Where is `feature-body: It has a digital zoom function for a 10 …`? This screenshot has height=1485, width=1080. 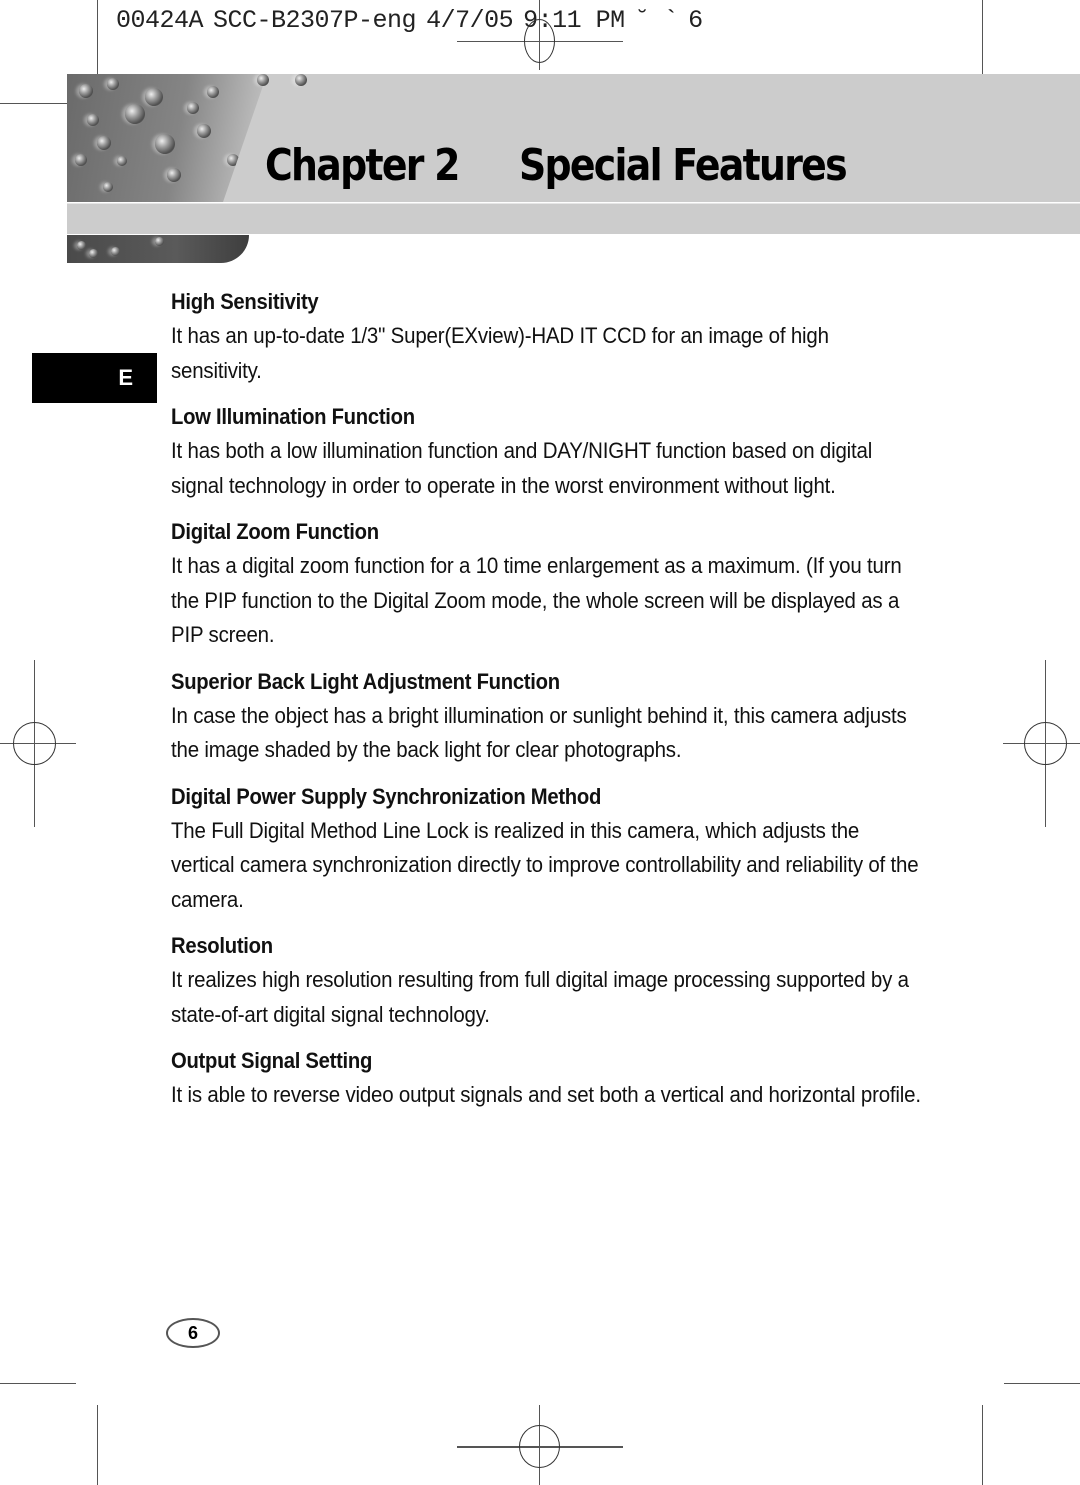 feature-body: It has a digital zoom function for a 10 … is located at coordinates (536, 600).